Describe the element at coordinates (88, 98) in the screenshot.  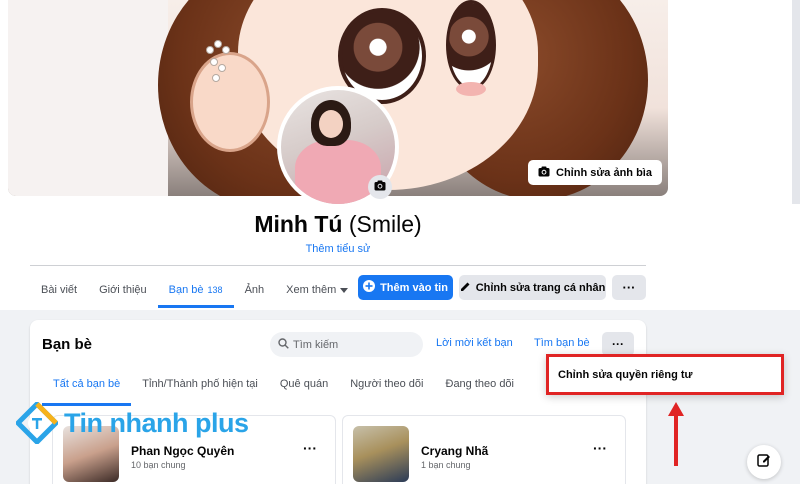
I see `cover-background` at that location.